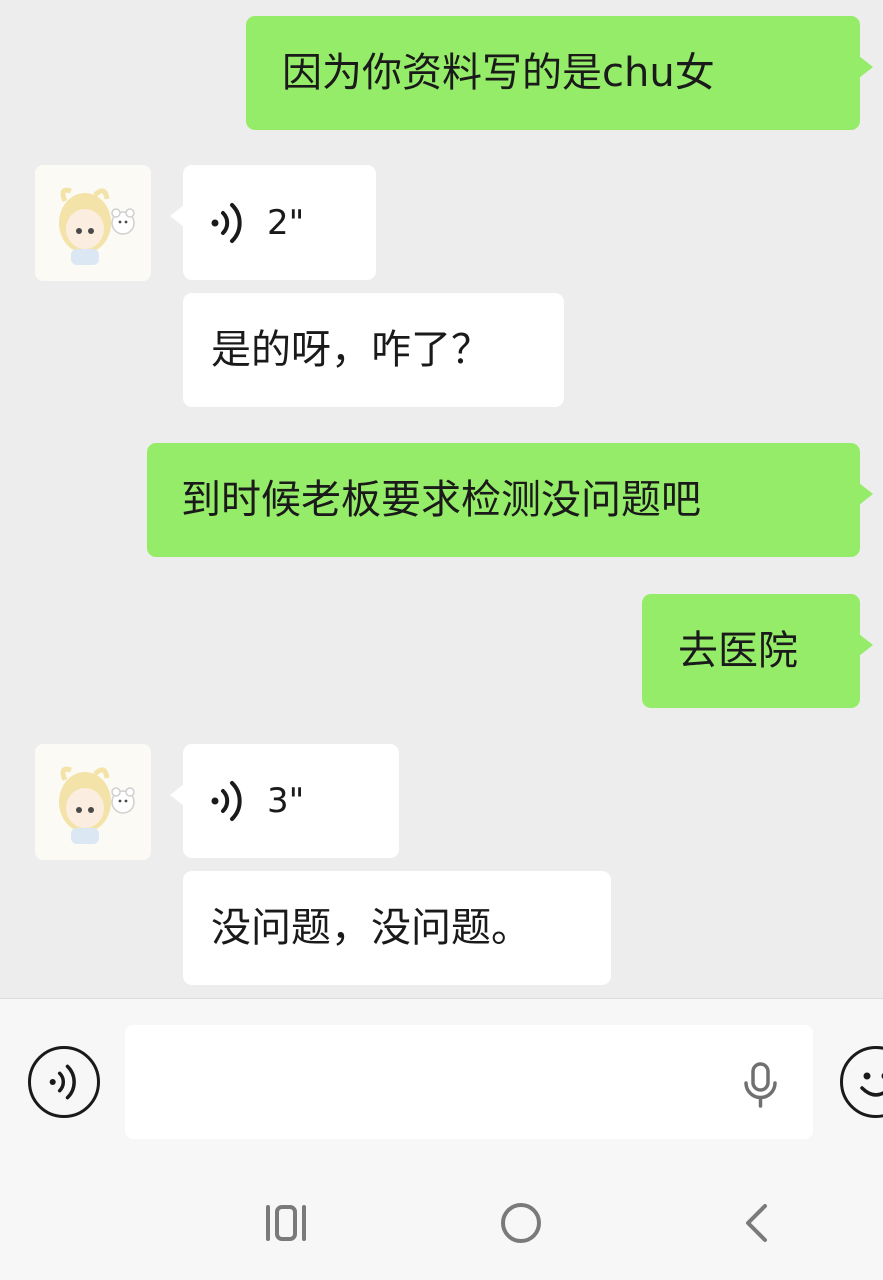 The width and height of the screenshot is (883, 1280). I want to click on emoji-icon, so click(871, 1084).